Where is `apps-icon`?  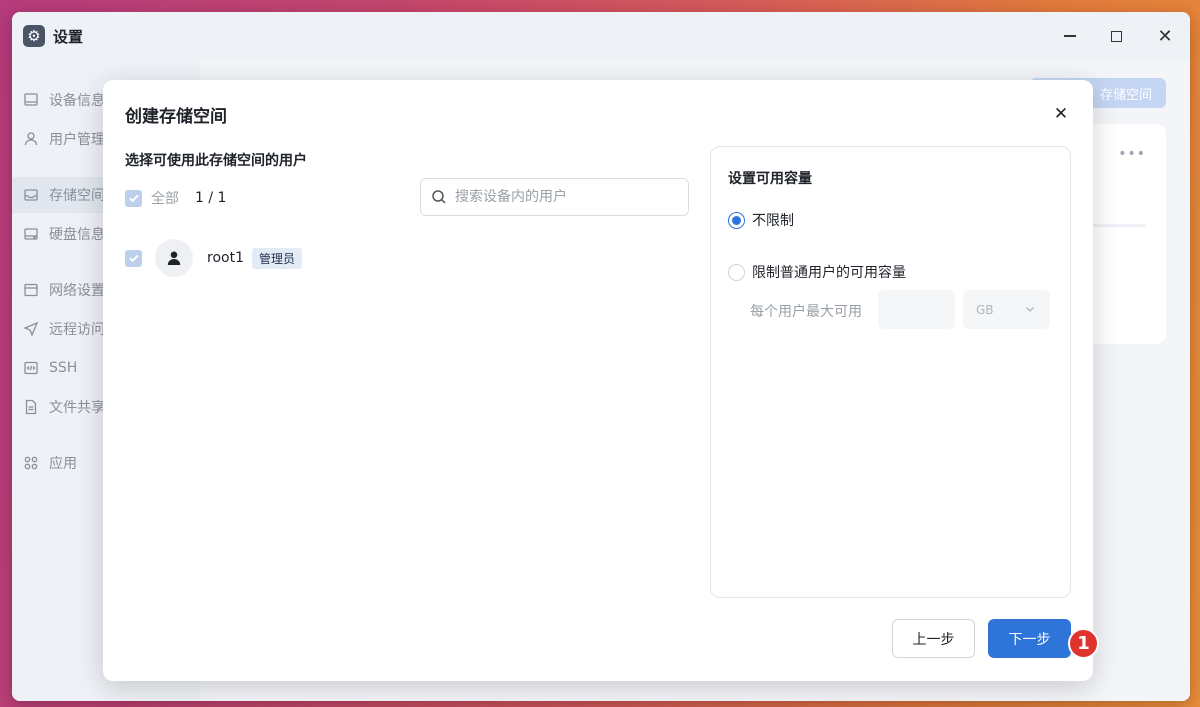
apps-icon is located at coordinates (31, 463).